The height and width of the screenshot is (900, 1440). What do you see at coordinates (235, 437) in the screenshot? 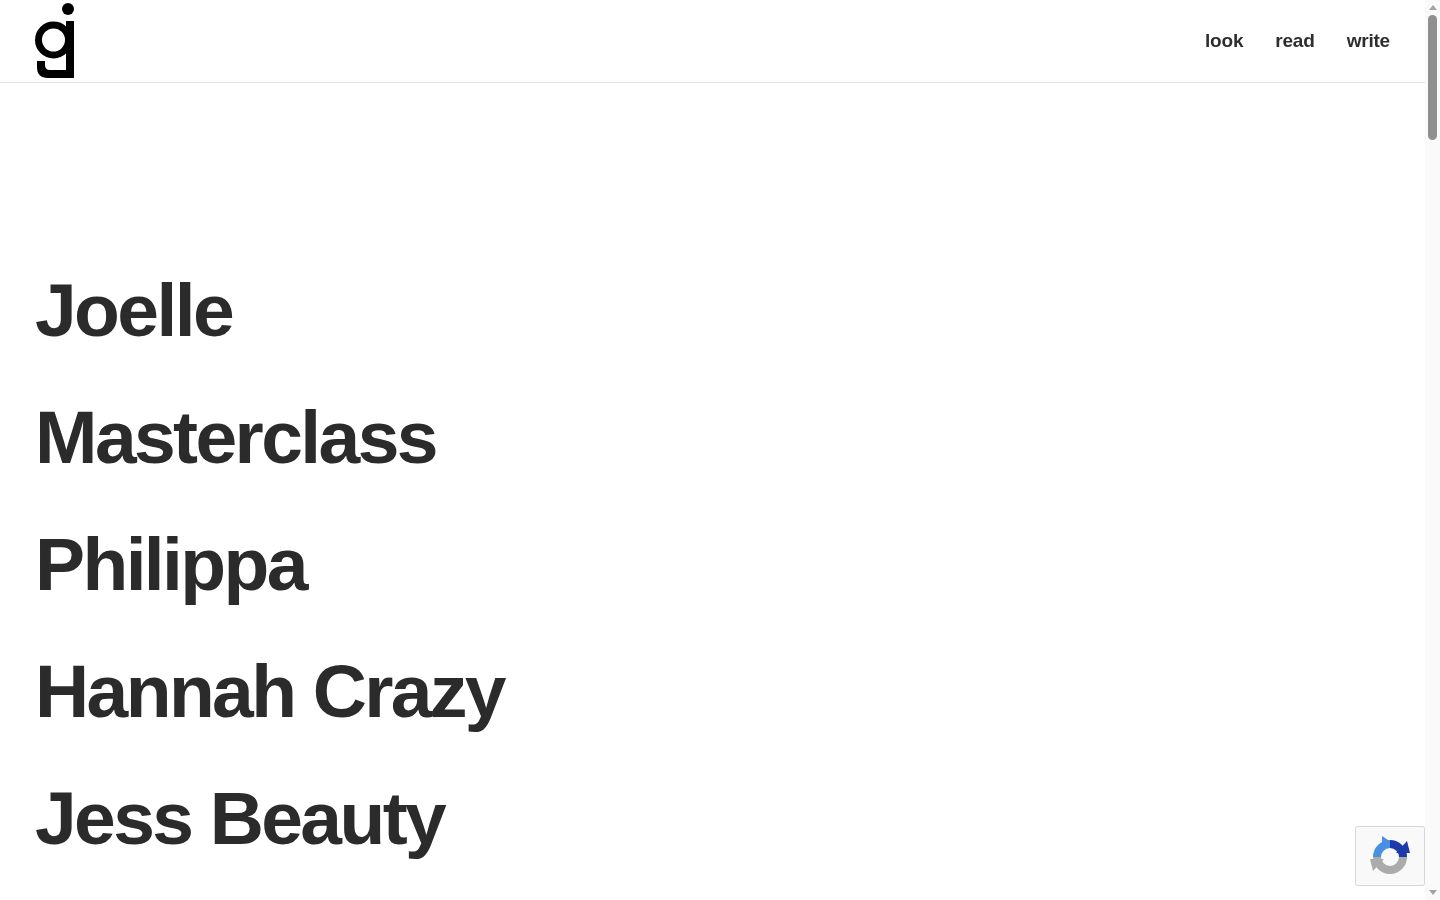
I see `project-link: Masterclass` at bounding box center [235, 437].